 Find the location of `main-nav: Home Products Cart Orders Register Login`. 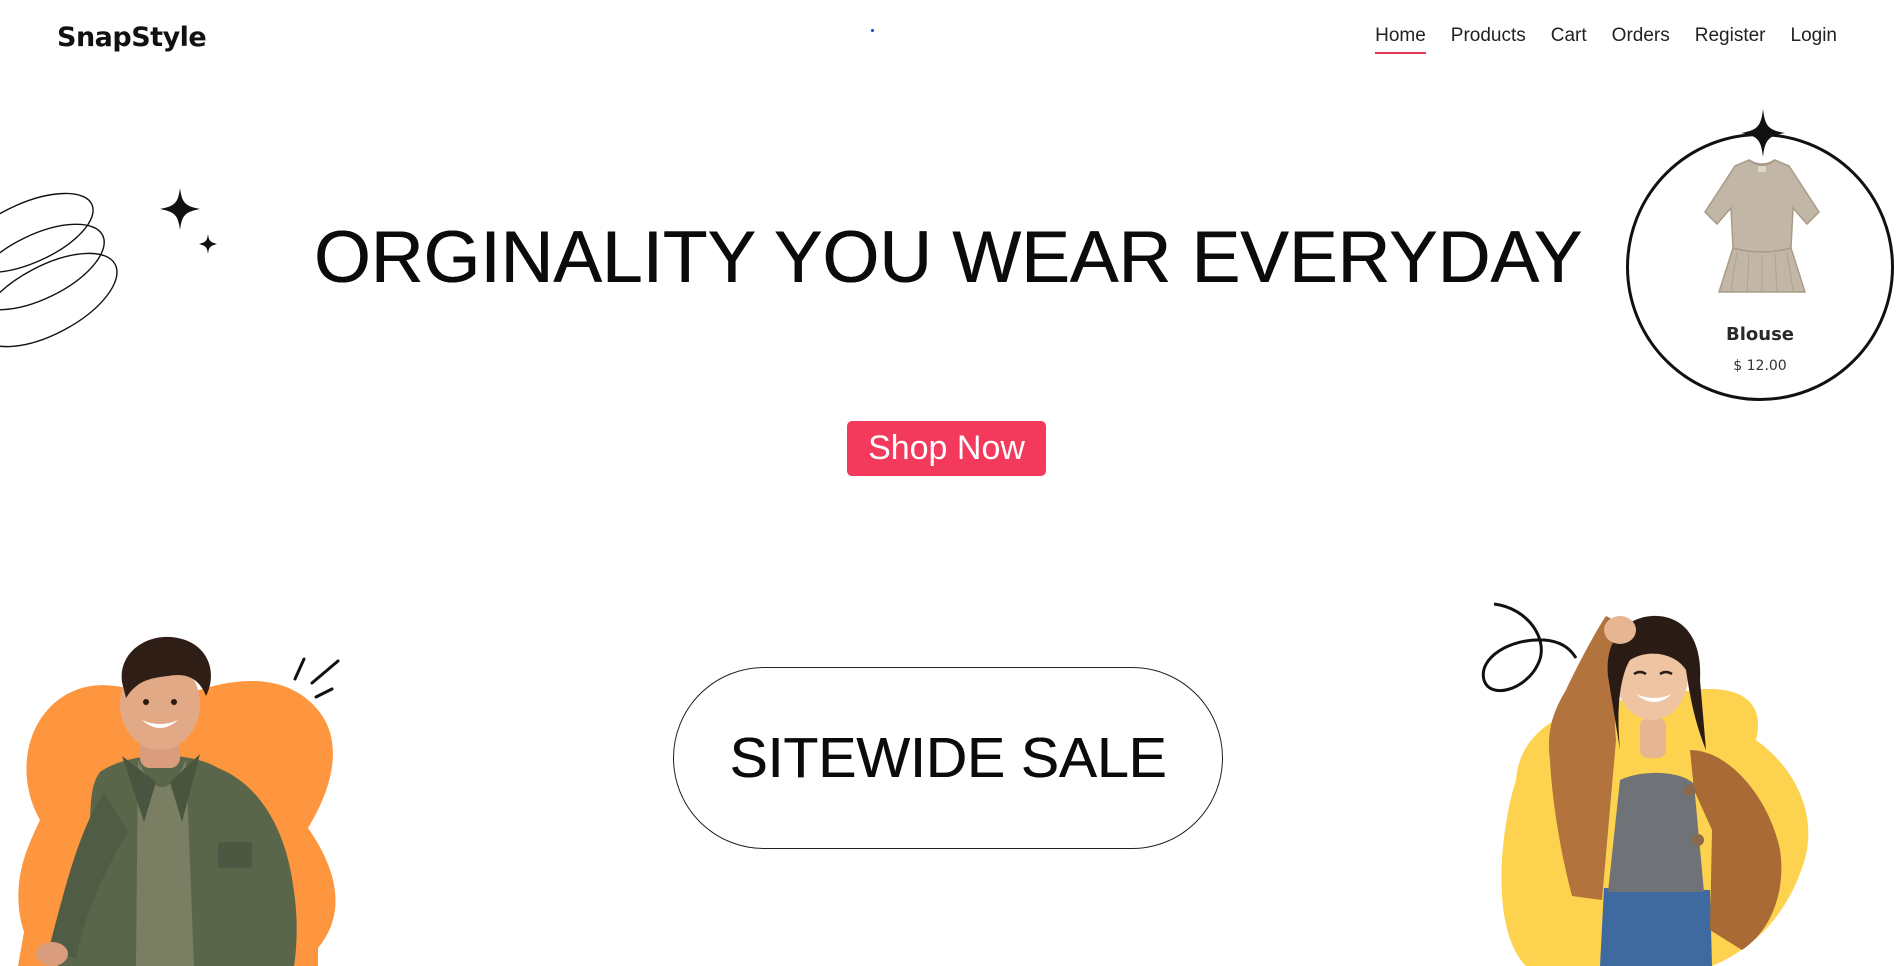

main-nav: Home Products Cart Orders Register Login is located at coordinates (1593, 39).